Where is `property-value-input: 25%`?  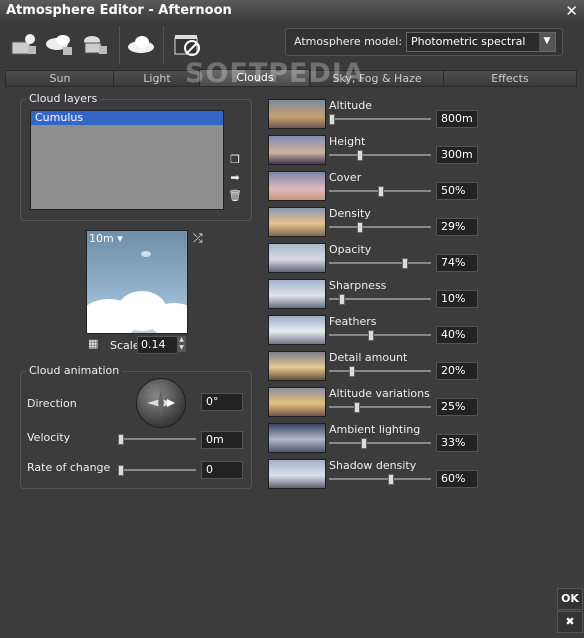
property-value-input: 25% is located at coordinates (457, 407).